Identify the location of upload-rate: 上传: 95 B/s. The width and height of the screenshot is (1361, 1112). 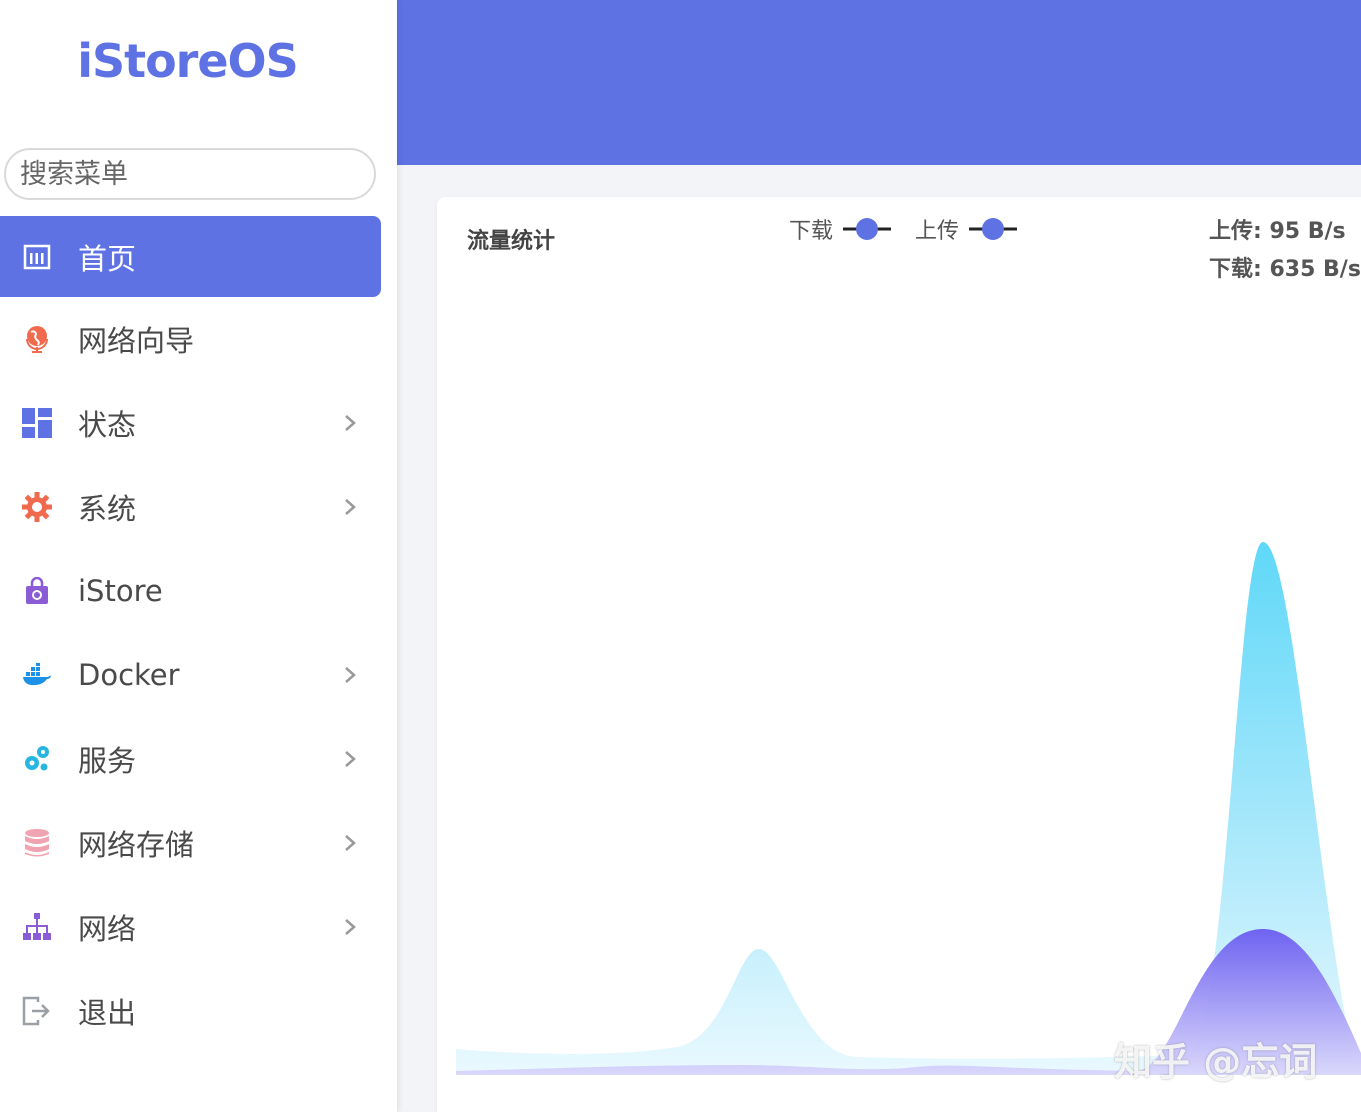
(1277, 231).